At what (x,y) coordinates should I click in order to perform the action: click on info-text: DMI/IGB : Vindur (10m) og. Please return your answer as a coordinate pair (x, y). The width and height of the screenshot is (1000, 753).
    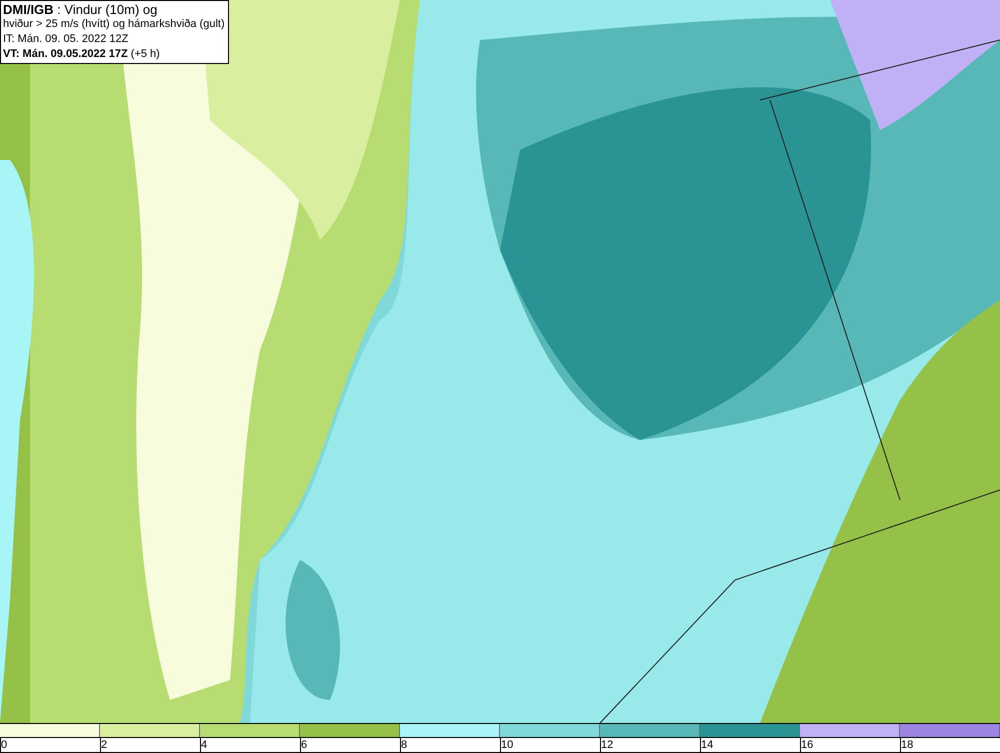
    Looking at the image, I should click on (80, 9).